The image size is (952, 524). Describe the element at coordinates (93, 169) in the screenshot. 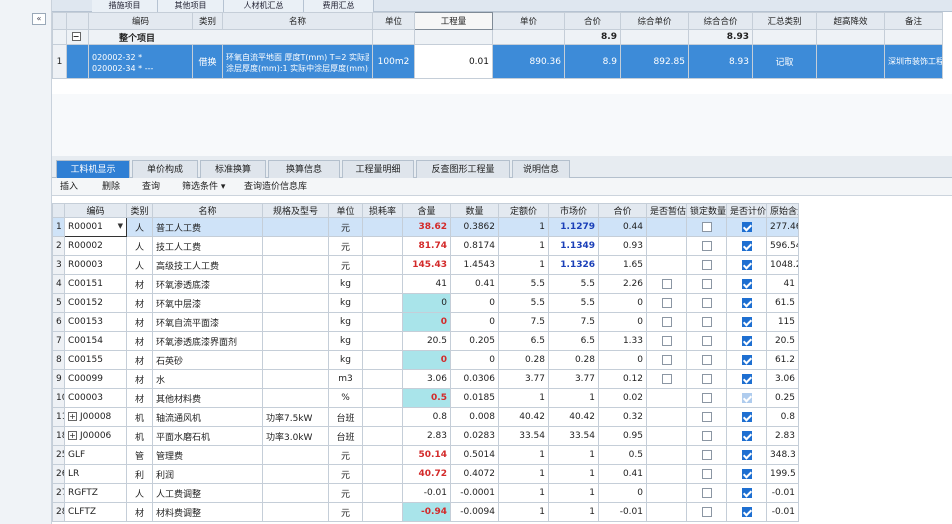

I see `tab-labor-material-display: 工料机显示` at that location.